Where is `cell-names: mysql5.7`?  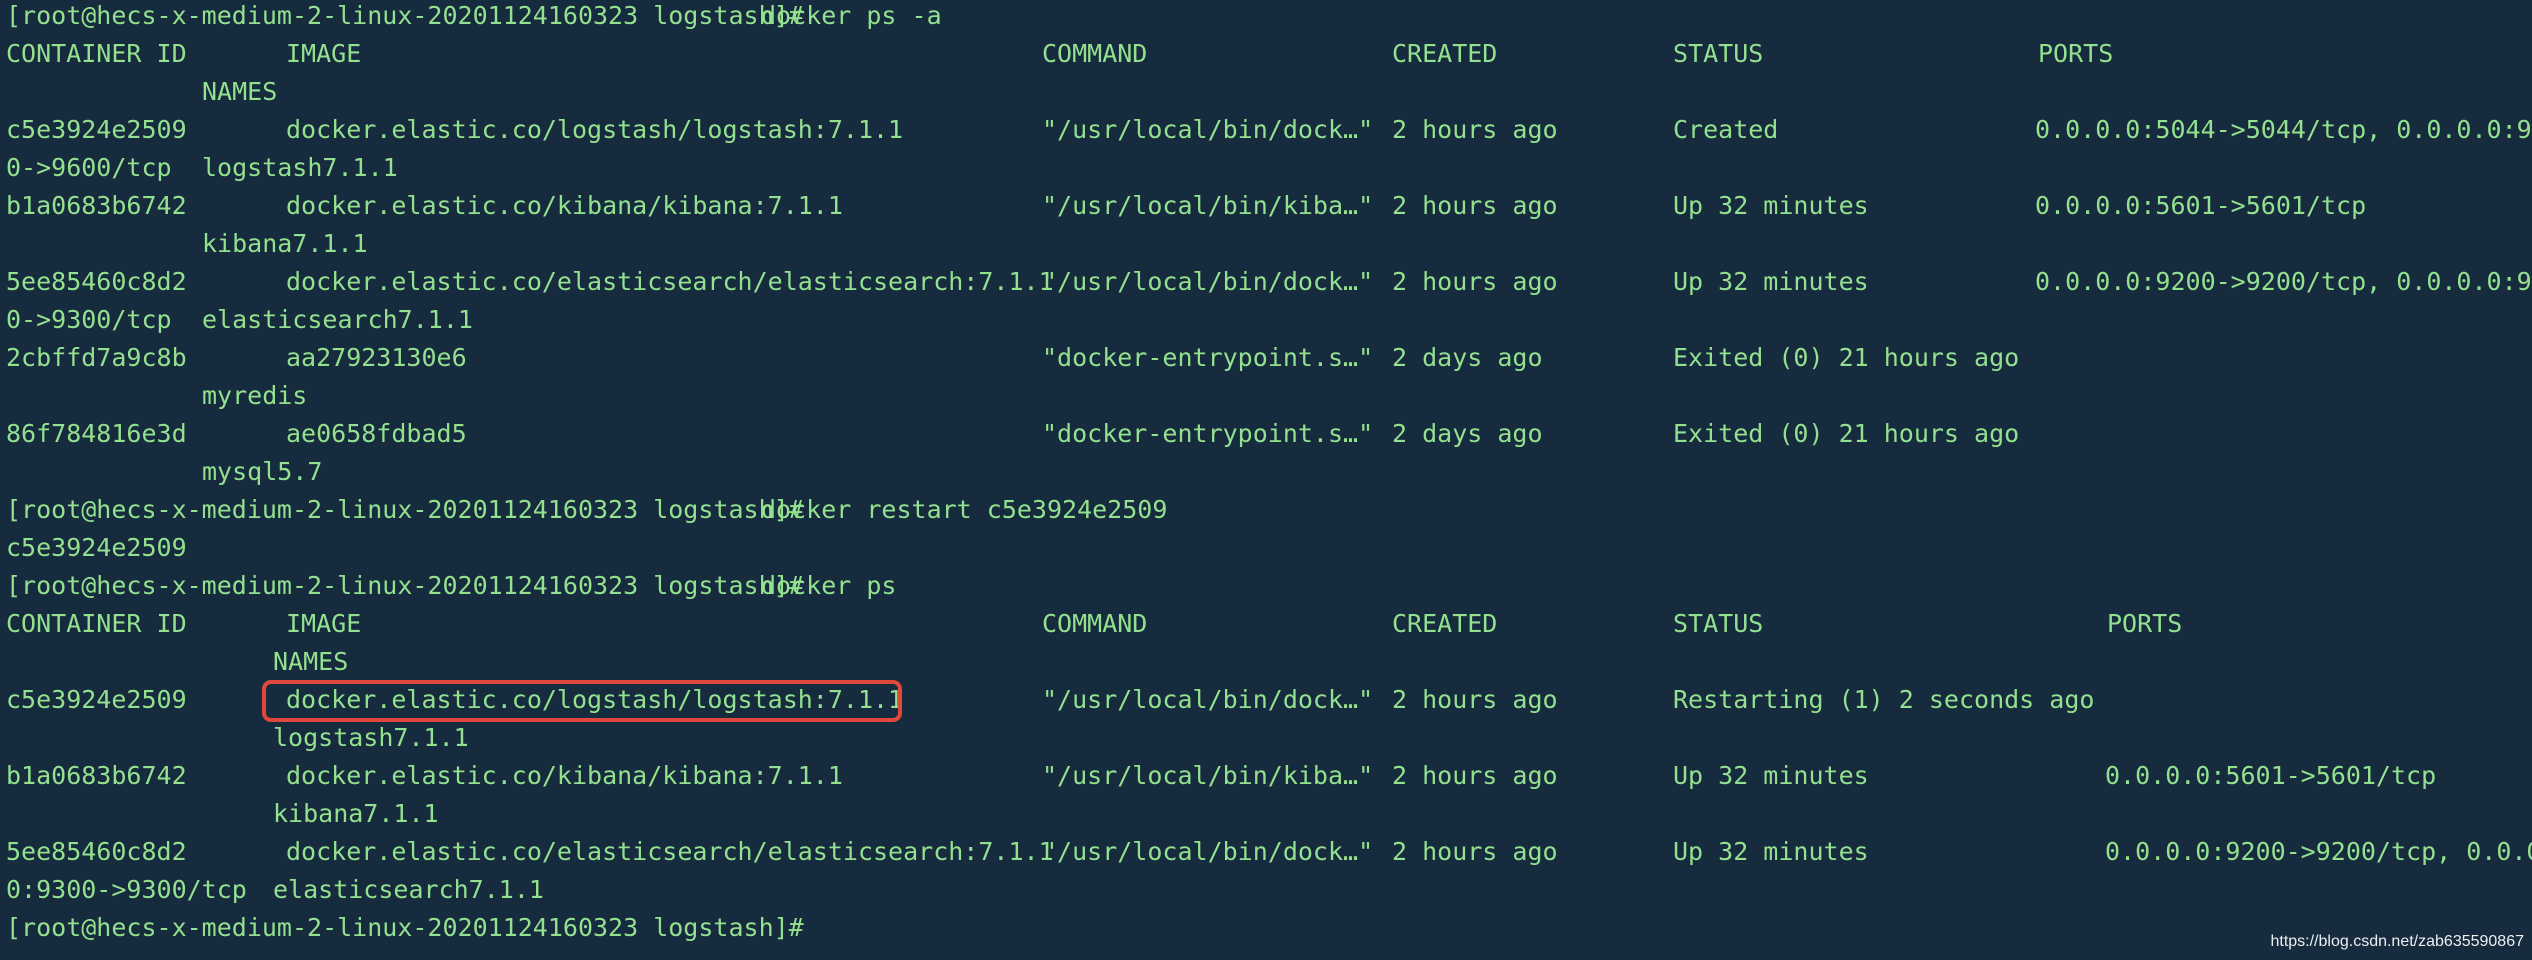
cell-names: mysql5.7 is located at coordinates (262, 471).